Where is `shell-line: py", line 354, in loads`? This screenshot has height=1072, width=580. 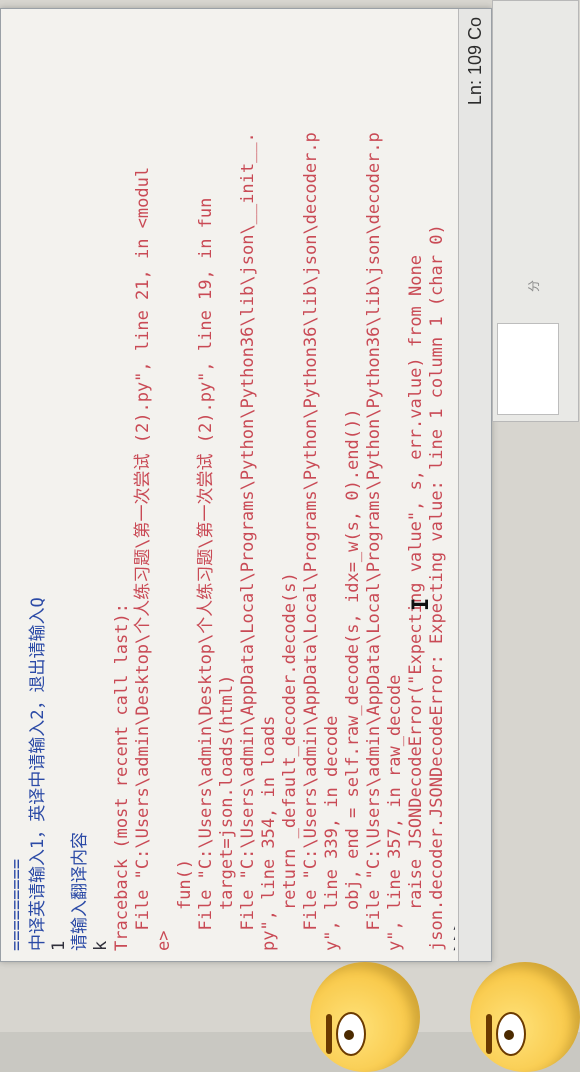 shell-line: py", line 354, in loads is located at coordinates (269, 833).